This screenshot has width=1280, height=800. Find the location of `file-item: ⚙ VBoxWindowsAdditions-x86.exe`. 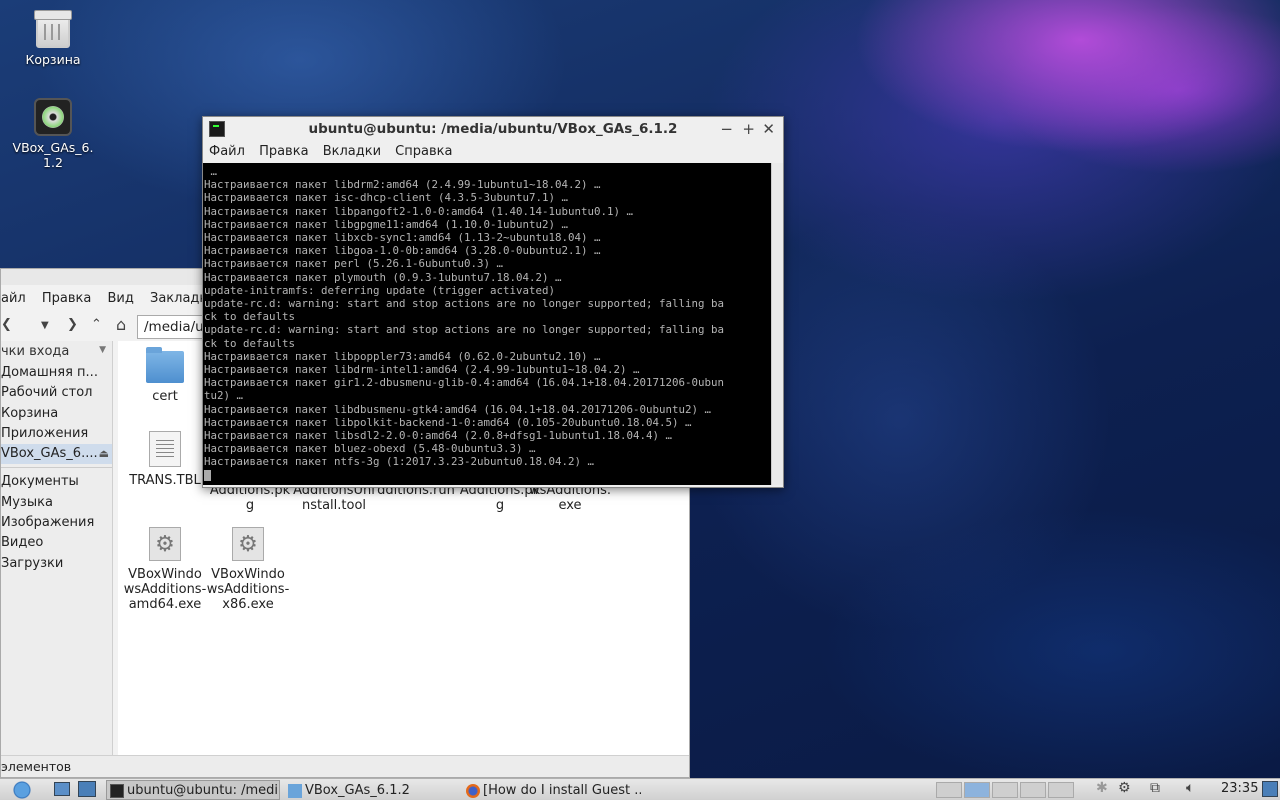

file-item: ⚙ VBoxWindowsAdditions-x86.exe is located at coordinates (248, 569).